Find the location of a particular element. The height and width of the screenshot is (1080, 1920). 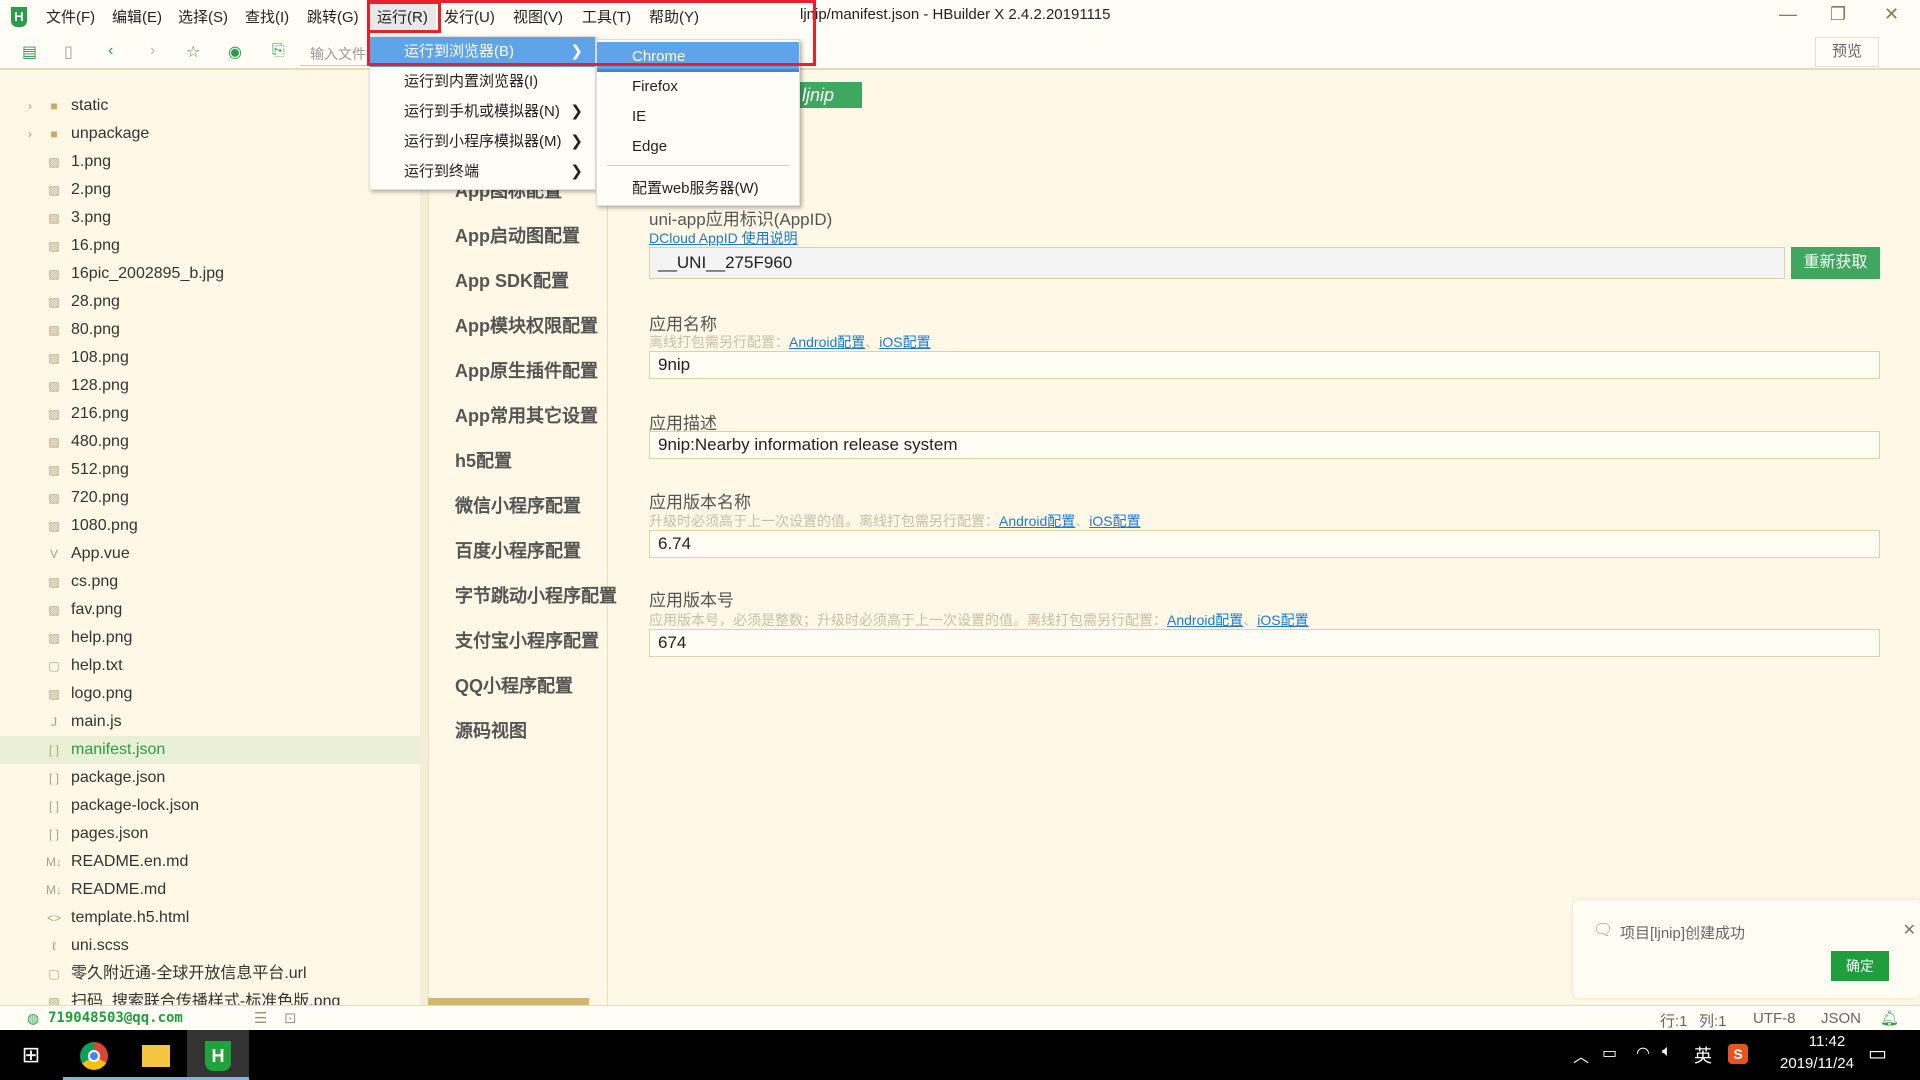

config-nav-item: App常用其它设置 is located at coordinates (526, 415).